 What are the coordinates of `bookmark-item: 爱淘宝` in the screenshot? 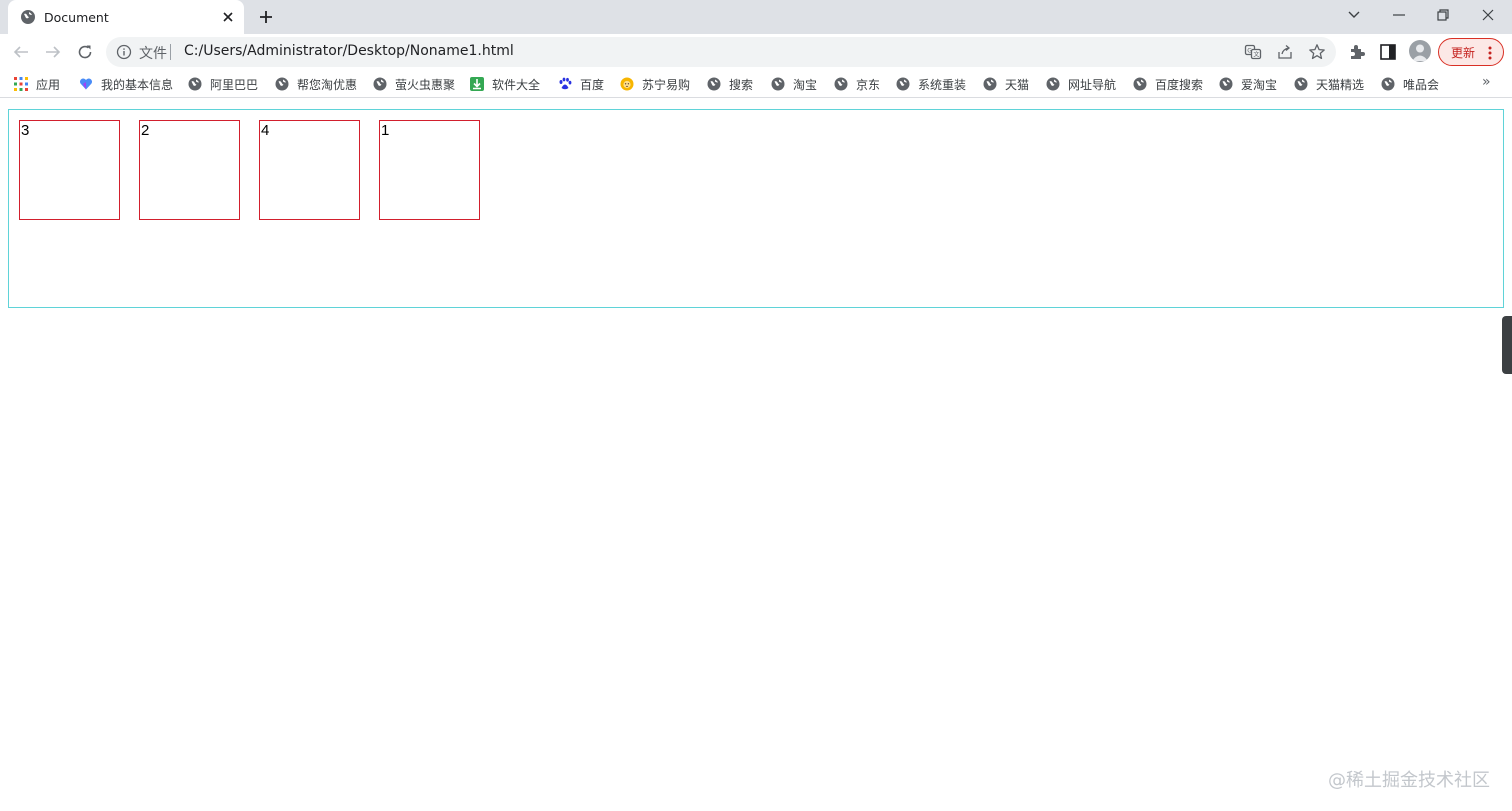 It's located at (1248, 84).